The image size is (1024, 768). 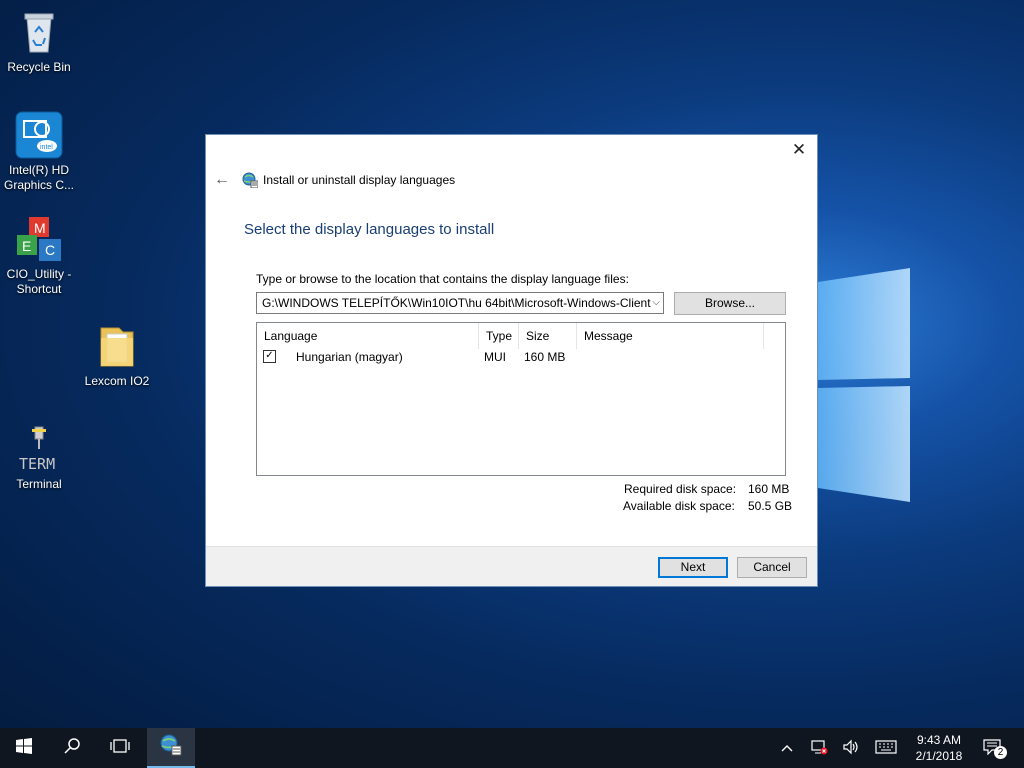 What do you see at coordinates (512, 748) in the screenshot?
I see `taskbar: 9:43 AM 2/1/2018 2` at bounding box center [512, 748].